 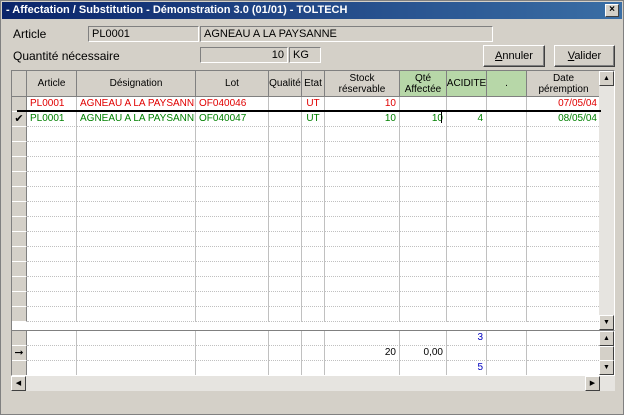 I want to click on article-name-field: AGNEAU A LA PAYSANNE, so click(x=346, y=34).